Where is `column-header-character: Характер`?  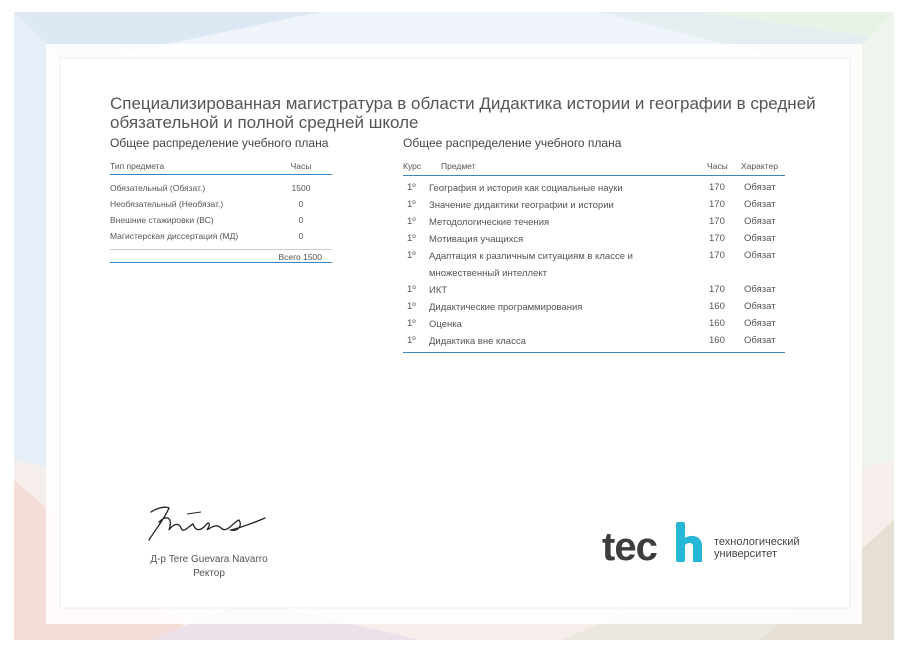
column-header-character: Характер is located at coordinates (759, 166).